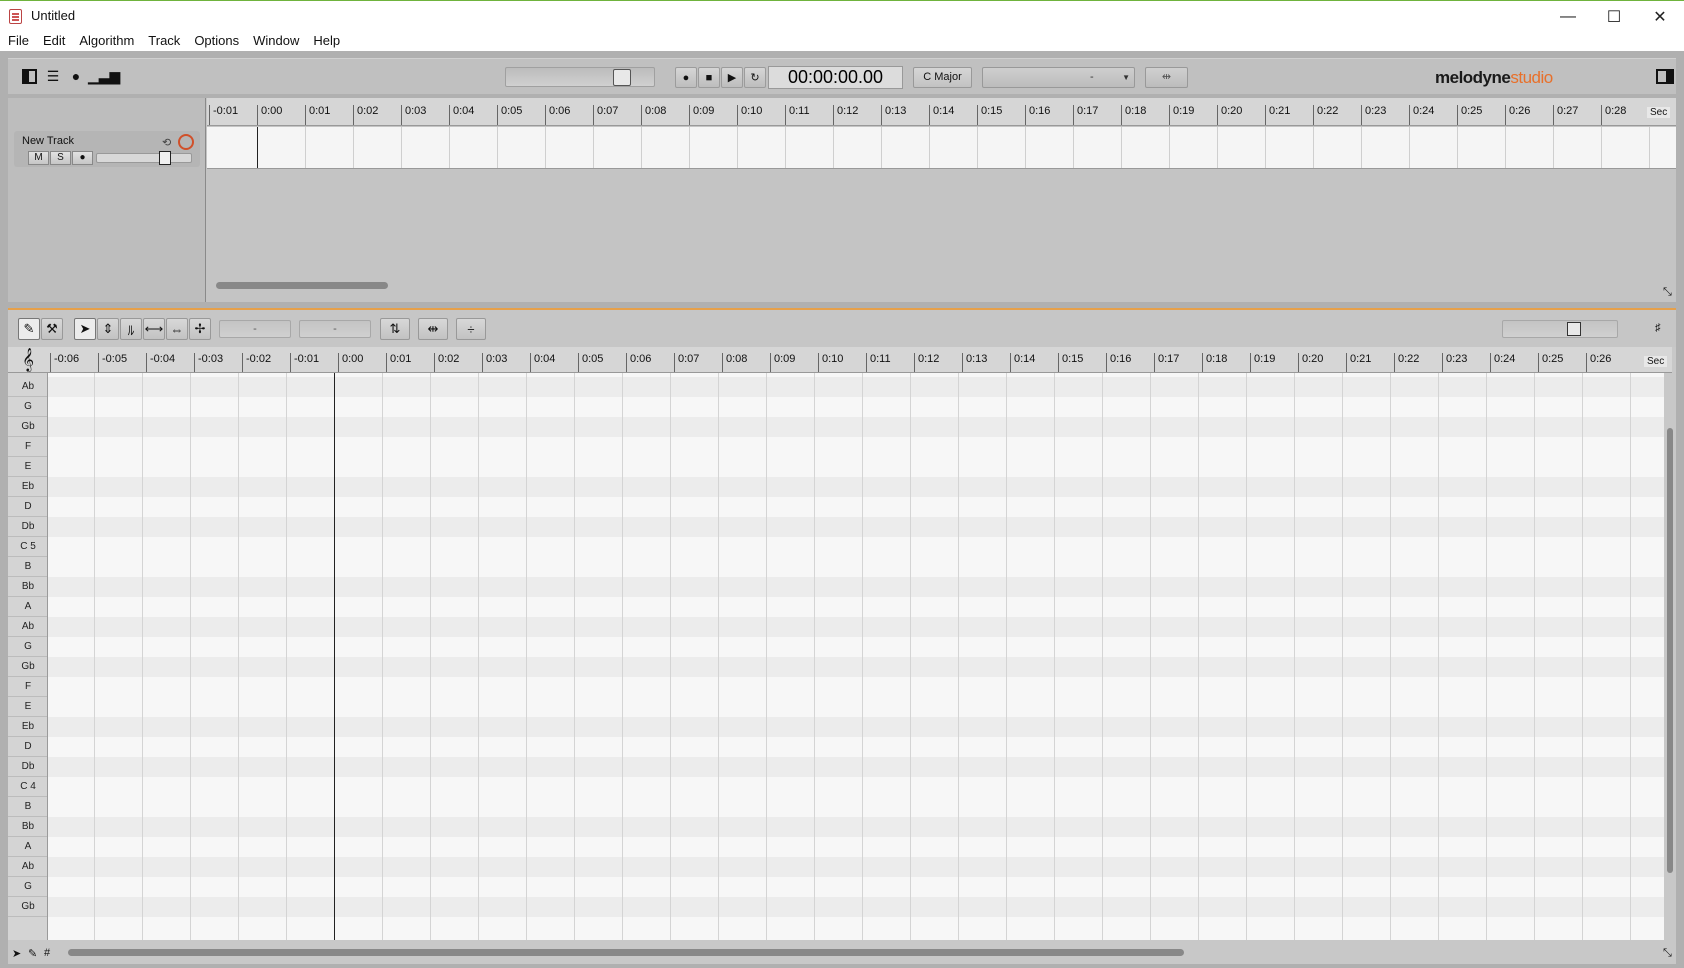 The height and width of the screenshot is (968, 1684). Describe the element at coordinates (413, 115) in the screenshot. I see `ruler-tick-label: 0:03` at that location.